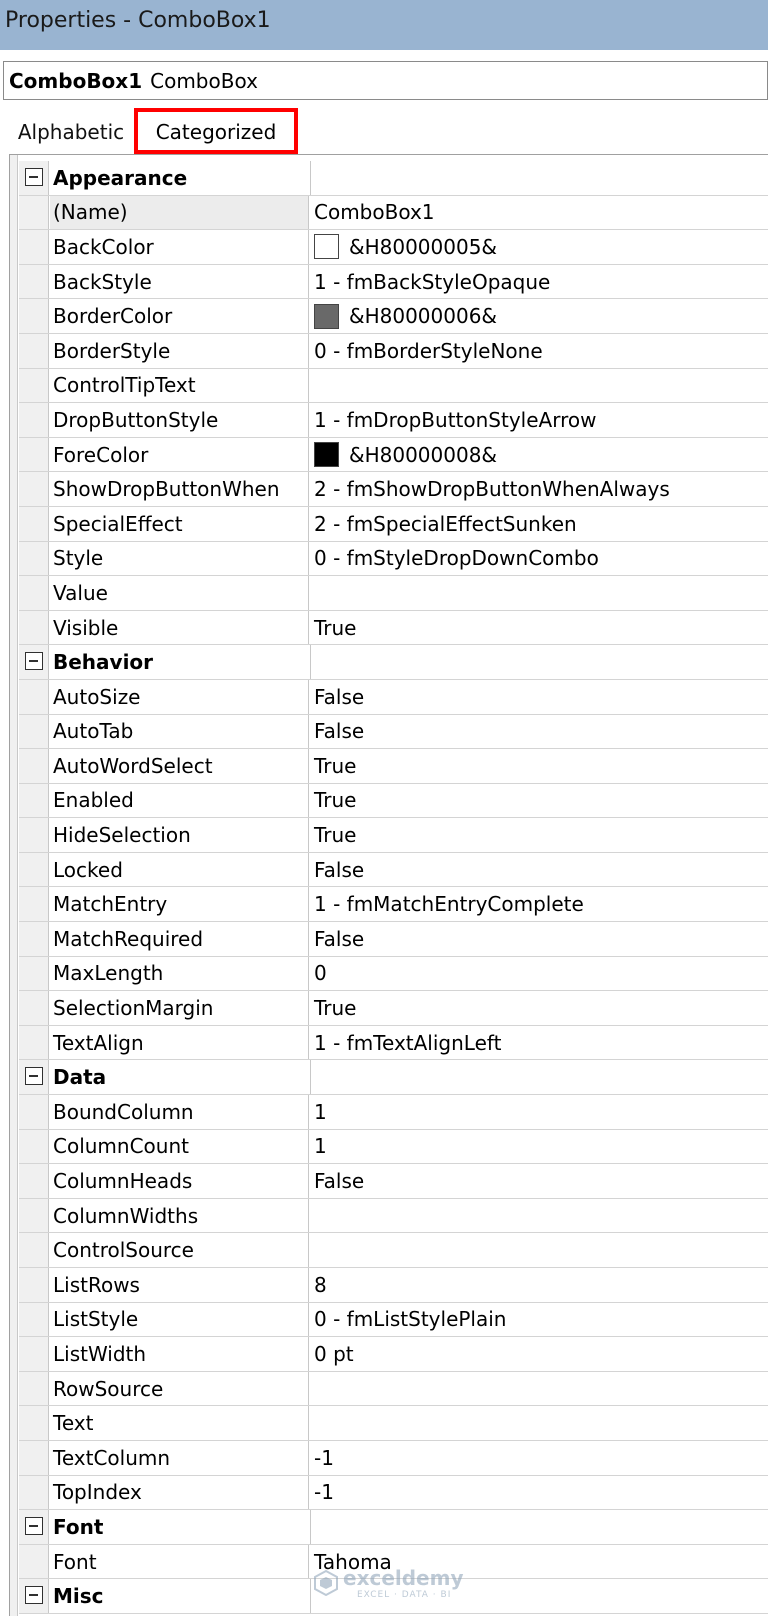  Describe the element at coordinates (539, 974) in the screenshot. I see `property-value: 0` at that location.